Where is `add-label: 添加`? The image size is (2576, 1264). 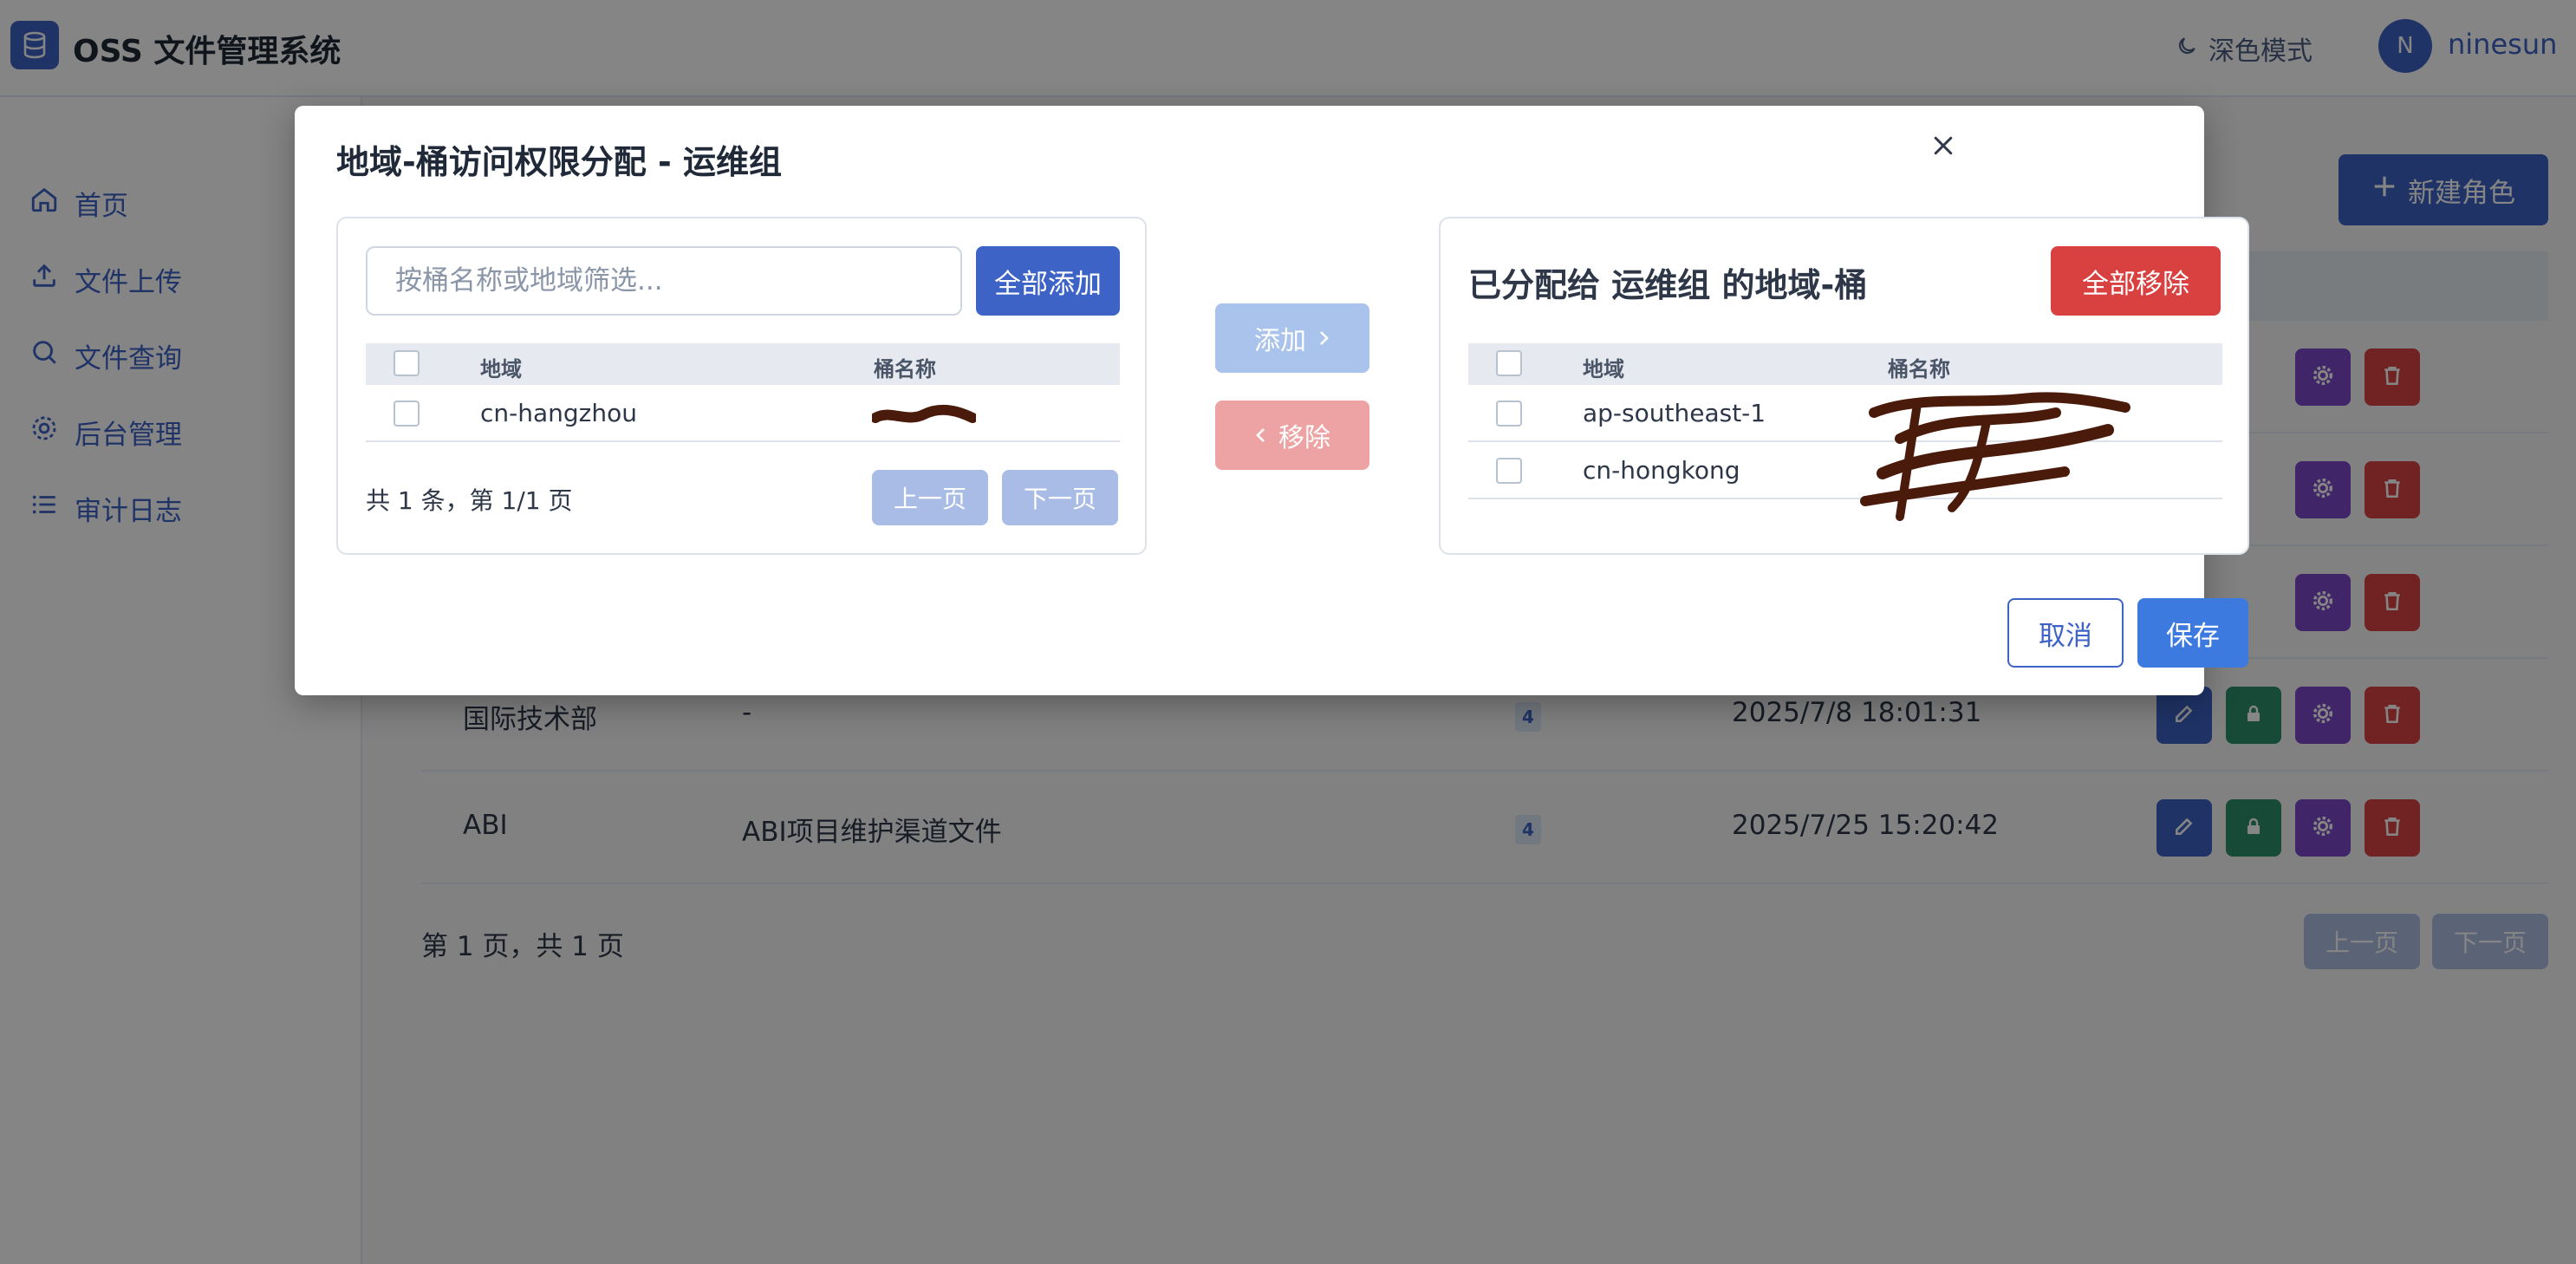 add-label: 添加 is located at coordinates (1280, 341).